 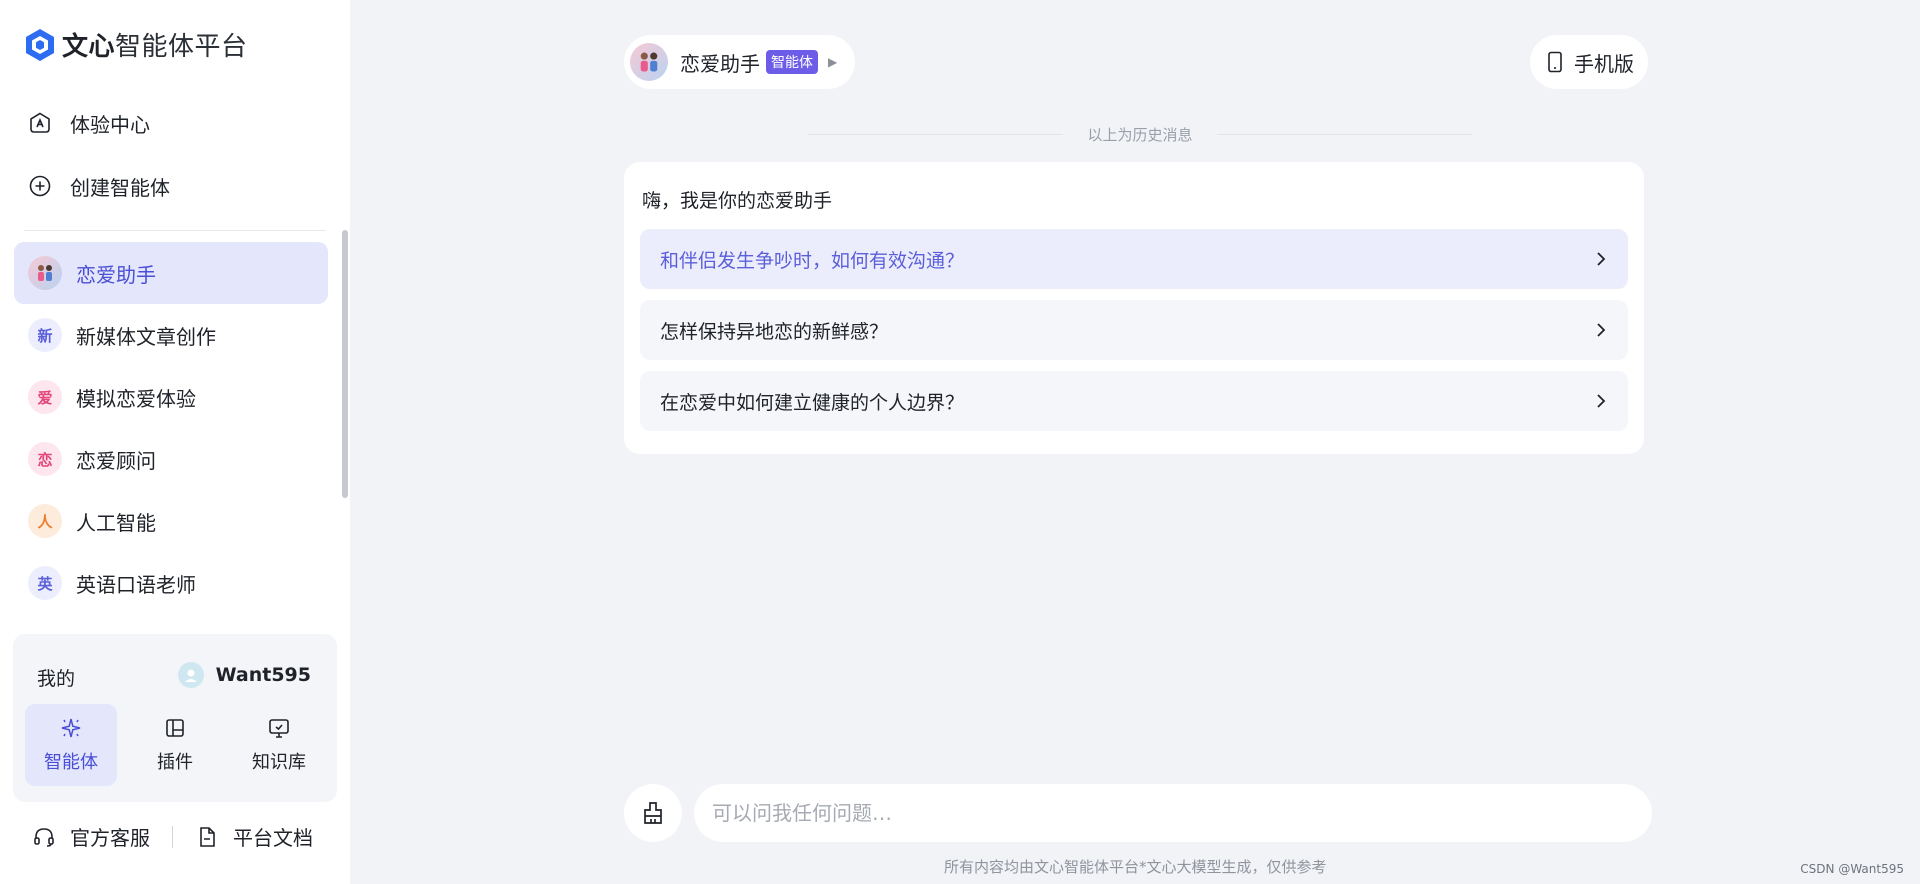 What do you see at coordinates (1555, 62) in the screenshot?
I see `phone-icon` at bounding box center [1555, 62].